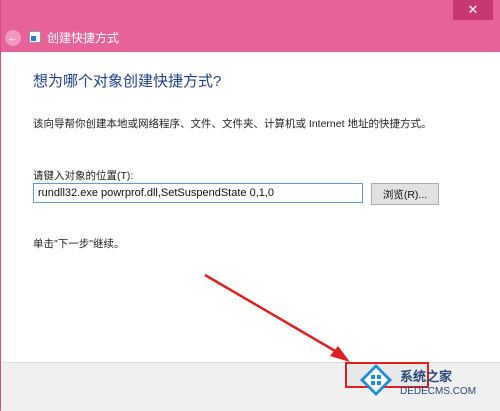  Describe the element at coordinates (83, 38) in the screenshot. I see `window-title: 创建快捷方式` at that location.